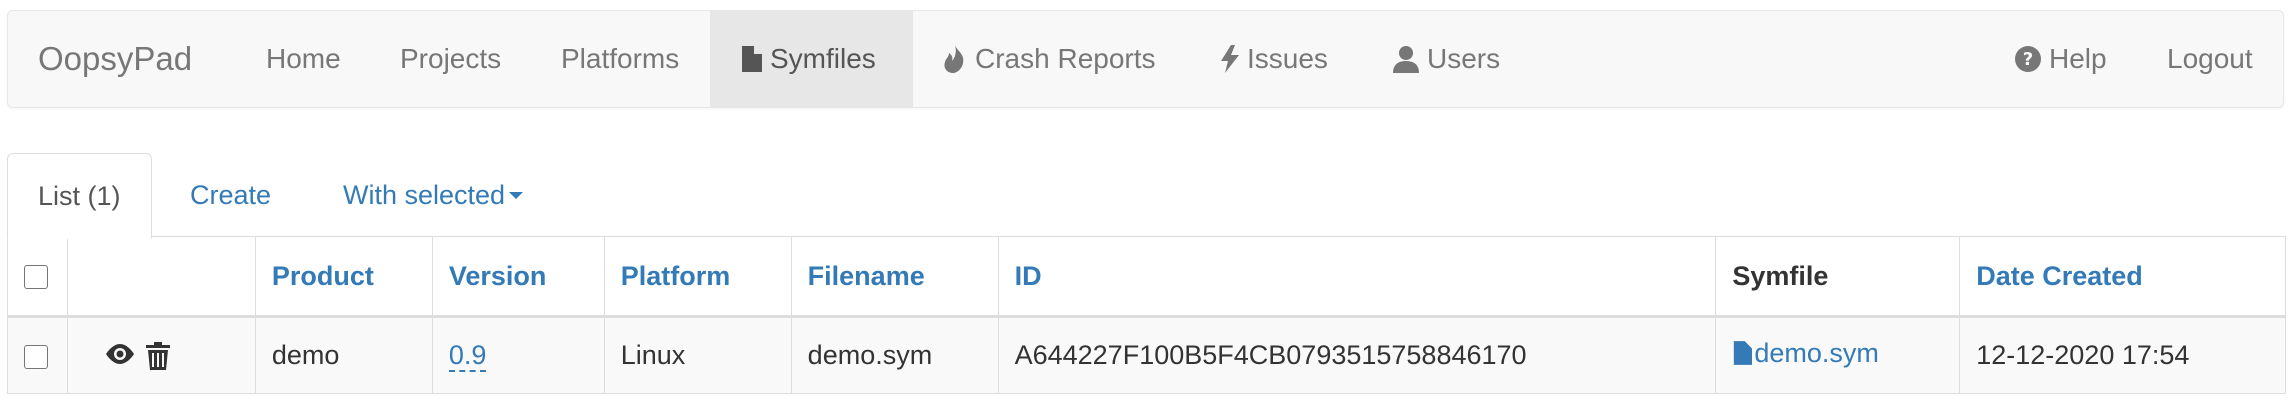 This screenshot has width=2295, height=405. What do you see at coordinates (1357, 277) in the screenshot?
I see `column-header-id: ID` at bounding box center [1357, 277].